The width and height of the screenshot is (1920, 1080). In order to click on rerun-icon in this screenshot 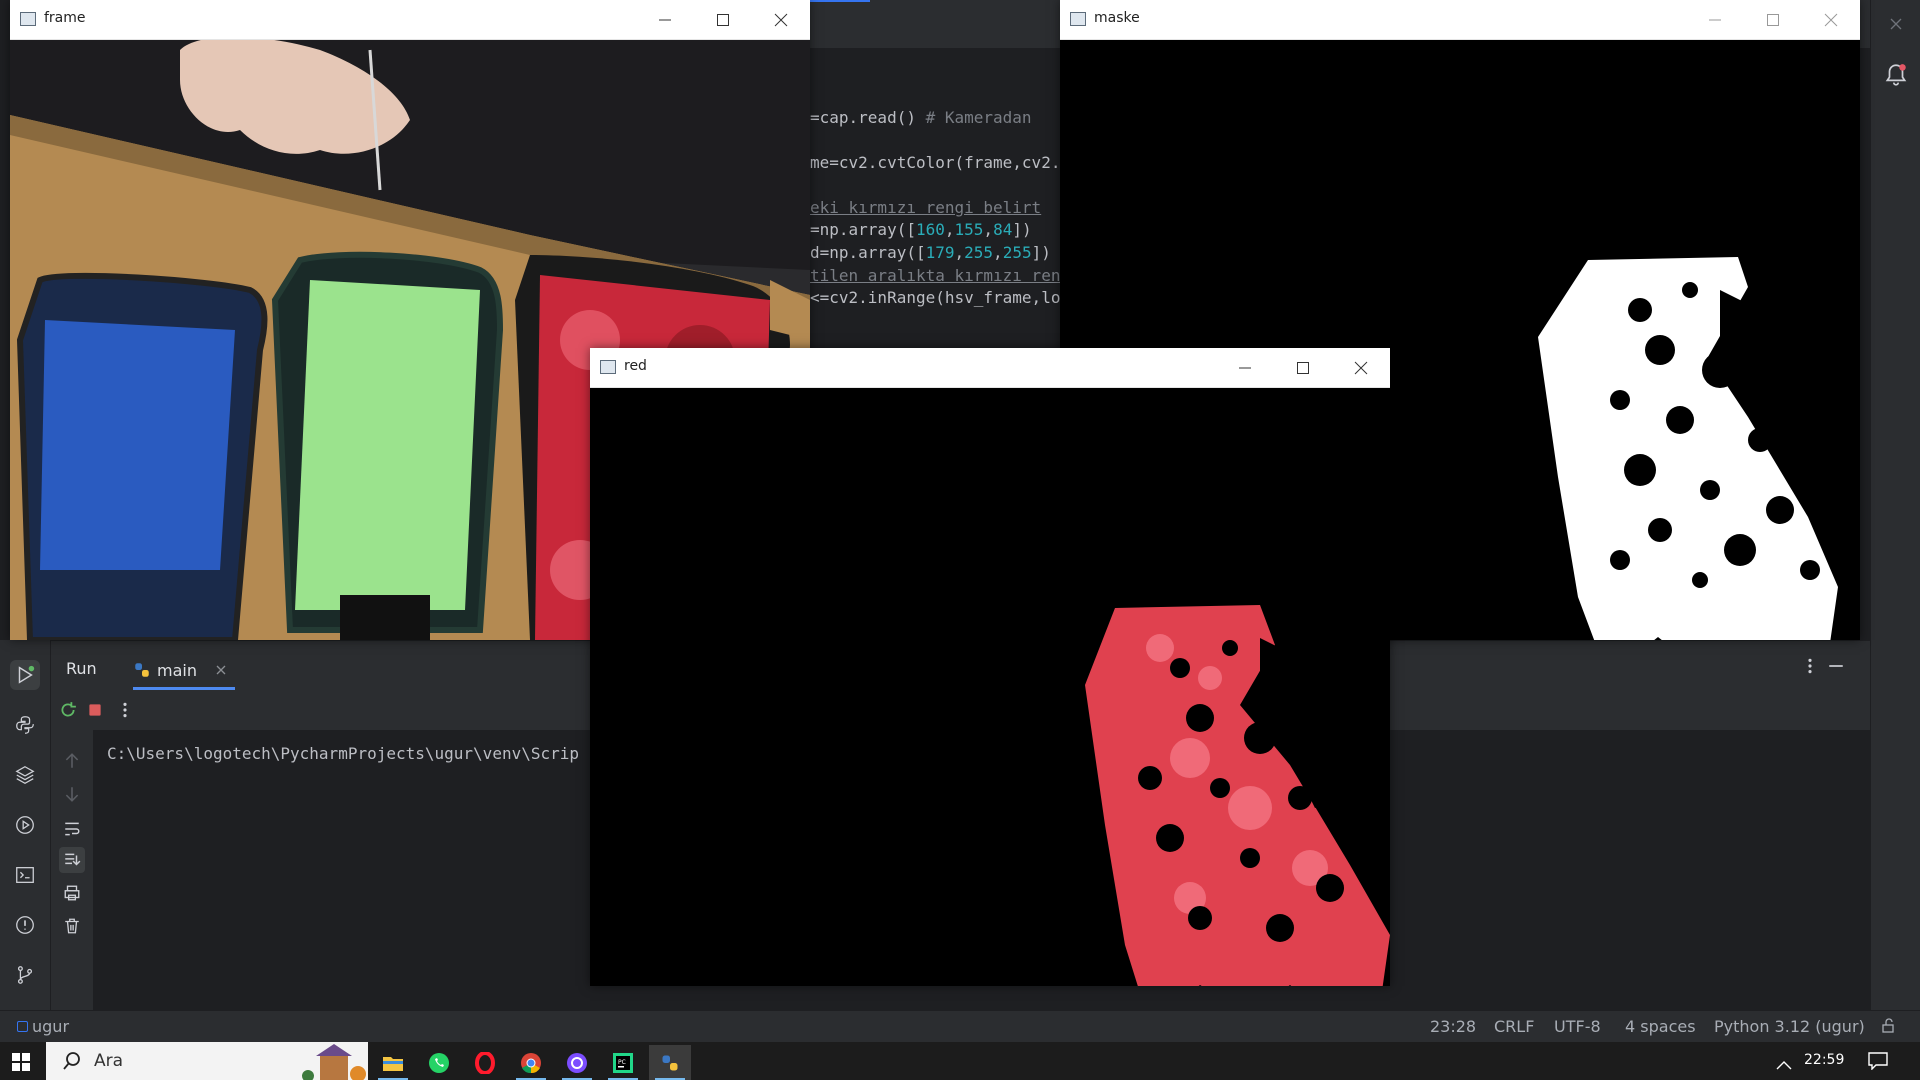, I will do `click(68, 710)`.